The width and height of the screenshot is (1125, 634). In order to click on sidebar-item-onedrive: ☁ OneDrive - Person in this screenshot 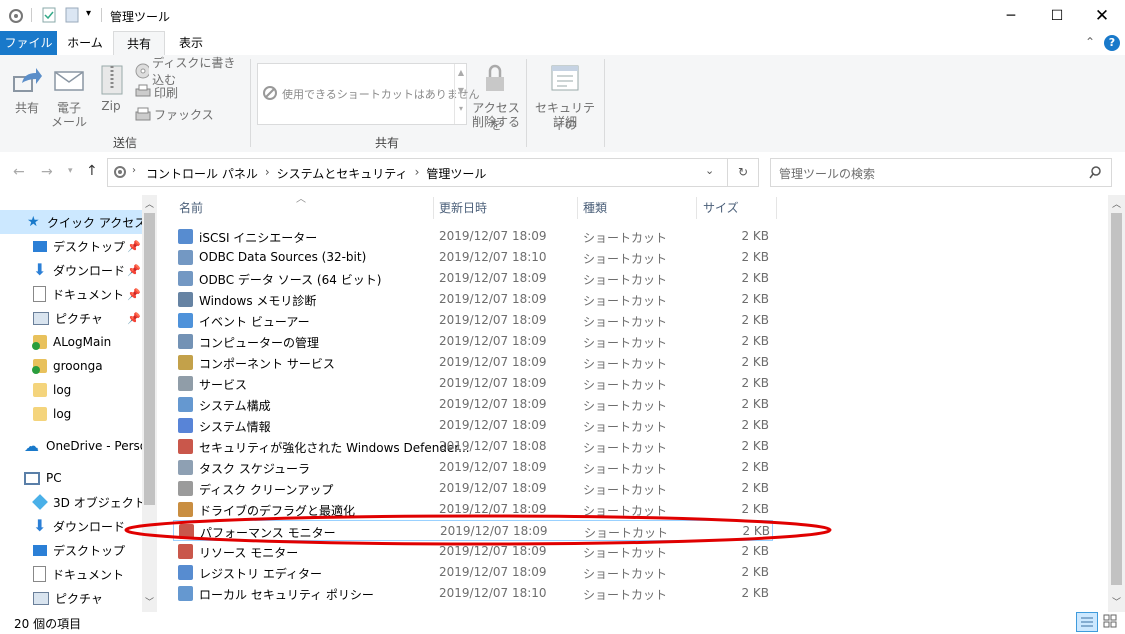, I will do `click(71, 446)`.